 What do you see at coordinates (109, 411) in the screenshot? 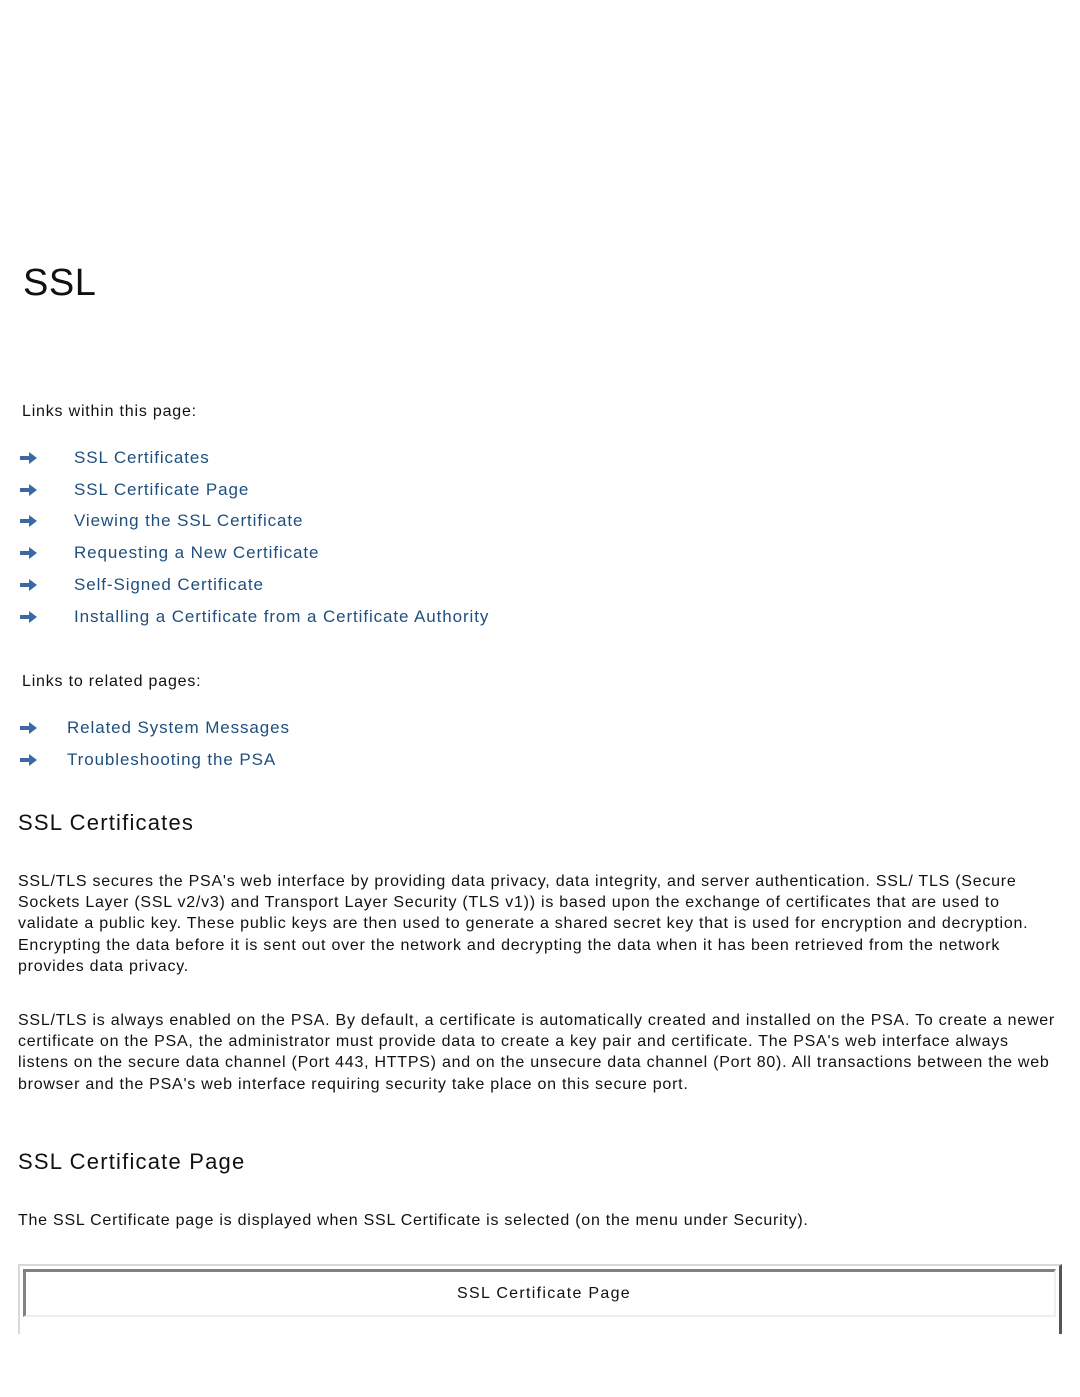
I see `links-within-label: Links within this page:` at bounding box center [109, 411].